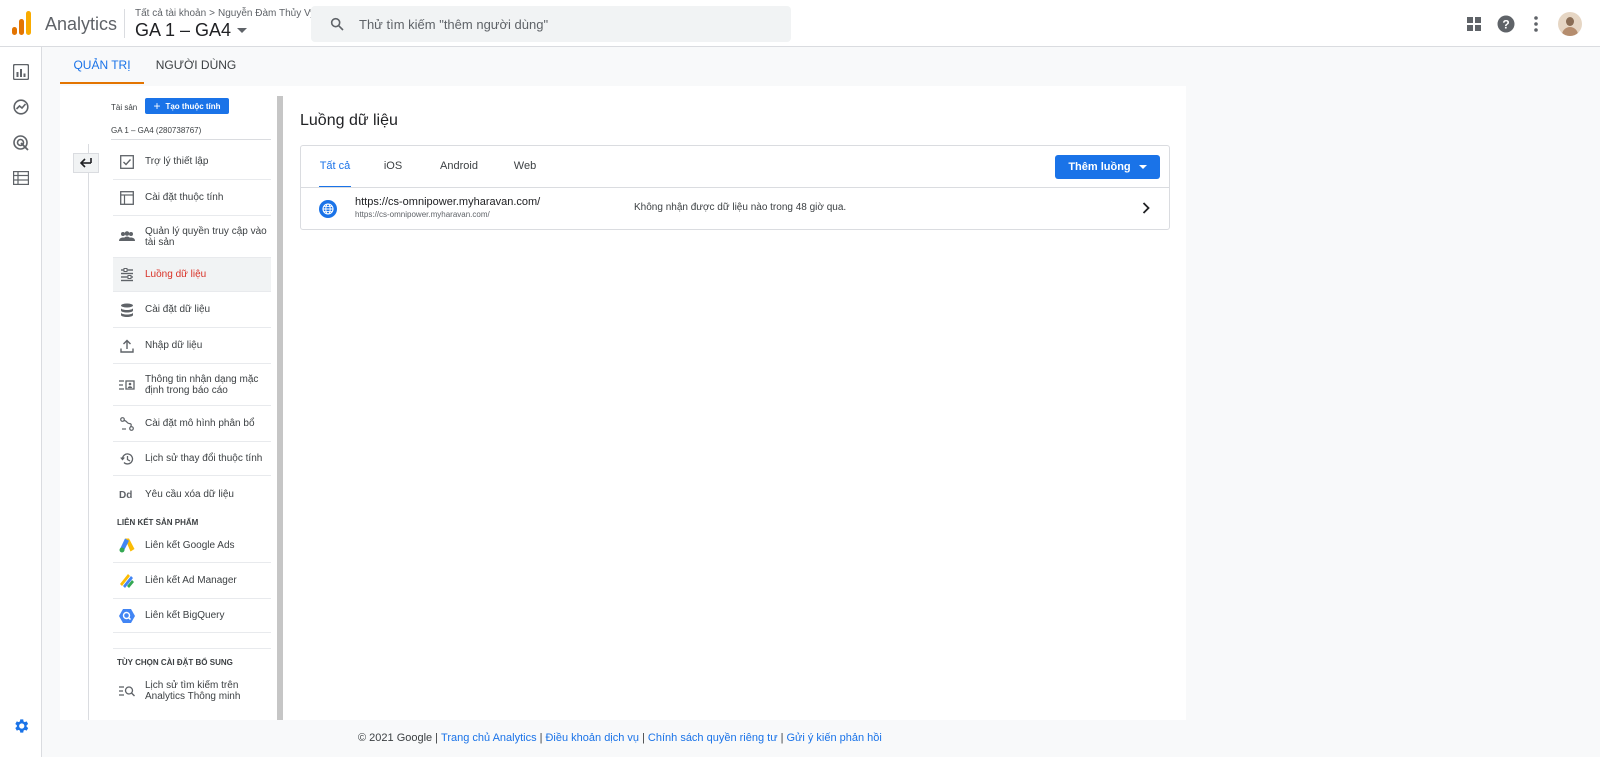 This screenshot has height=757, width=1600. I want to click on create-property-button: + Tạo thuộc tính, so click(187, 106).